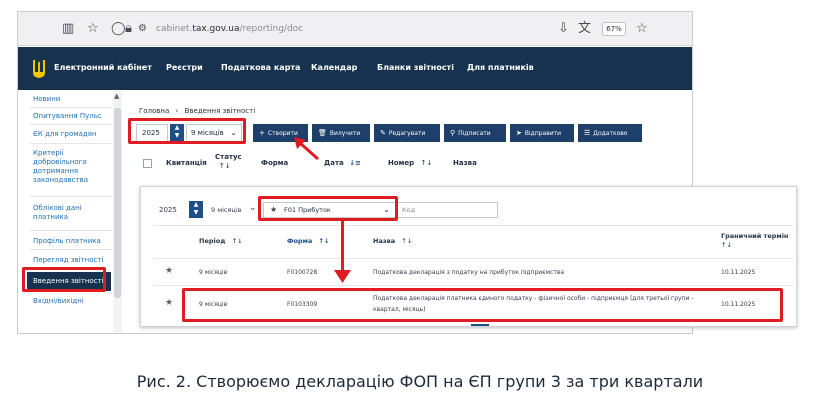  What do you see at coordinates (116, 96) in the screenshot?
I see `scroll-up-icon: ▲` at bounding box center [116, 96].